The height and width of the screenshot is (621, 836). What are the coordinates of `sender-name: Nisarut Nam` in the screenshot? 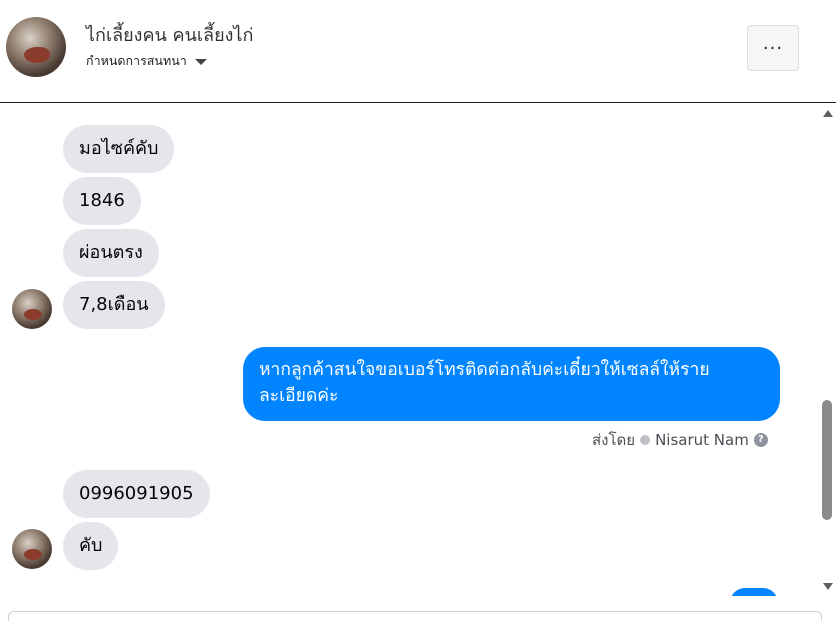 It's located at (702, 440).